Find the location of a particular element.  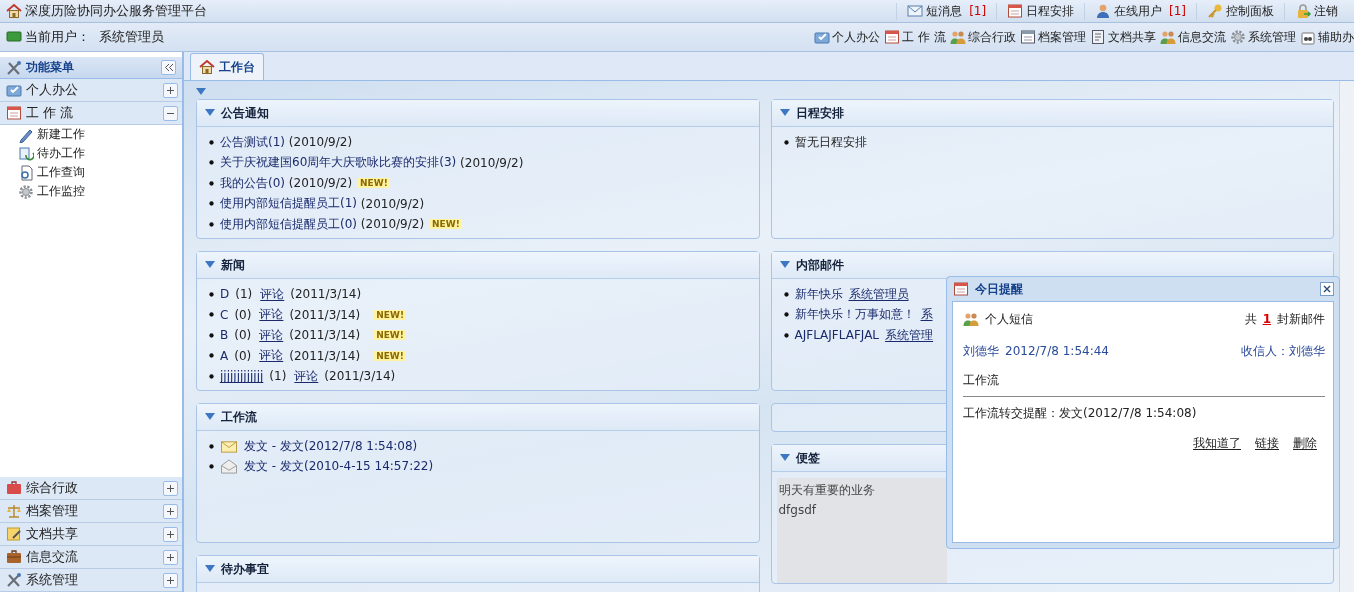

mail-subject: 新年快乐！万事如意！ is located at coordinates (854, 315).